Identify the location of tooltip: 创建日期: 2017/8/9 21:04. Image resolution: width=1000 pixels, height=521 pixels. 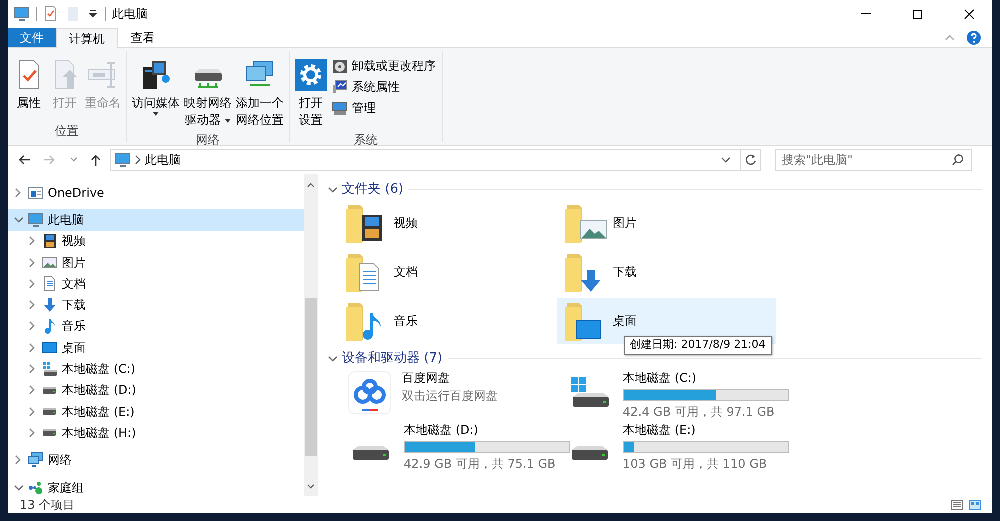
(698, 345).